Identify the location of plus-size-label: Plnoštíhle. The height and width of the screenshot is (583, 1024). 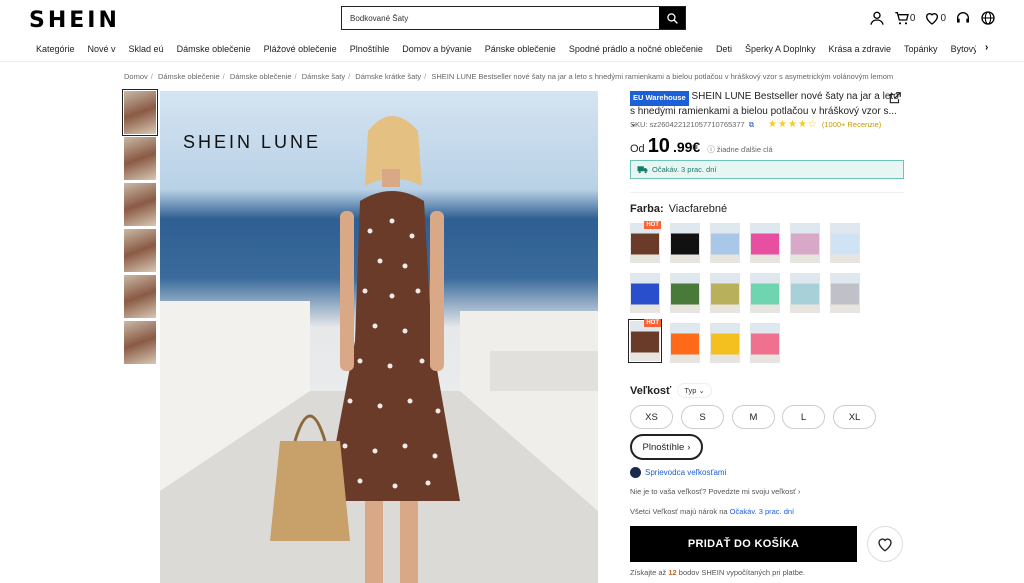
(663, 447).